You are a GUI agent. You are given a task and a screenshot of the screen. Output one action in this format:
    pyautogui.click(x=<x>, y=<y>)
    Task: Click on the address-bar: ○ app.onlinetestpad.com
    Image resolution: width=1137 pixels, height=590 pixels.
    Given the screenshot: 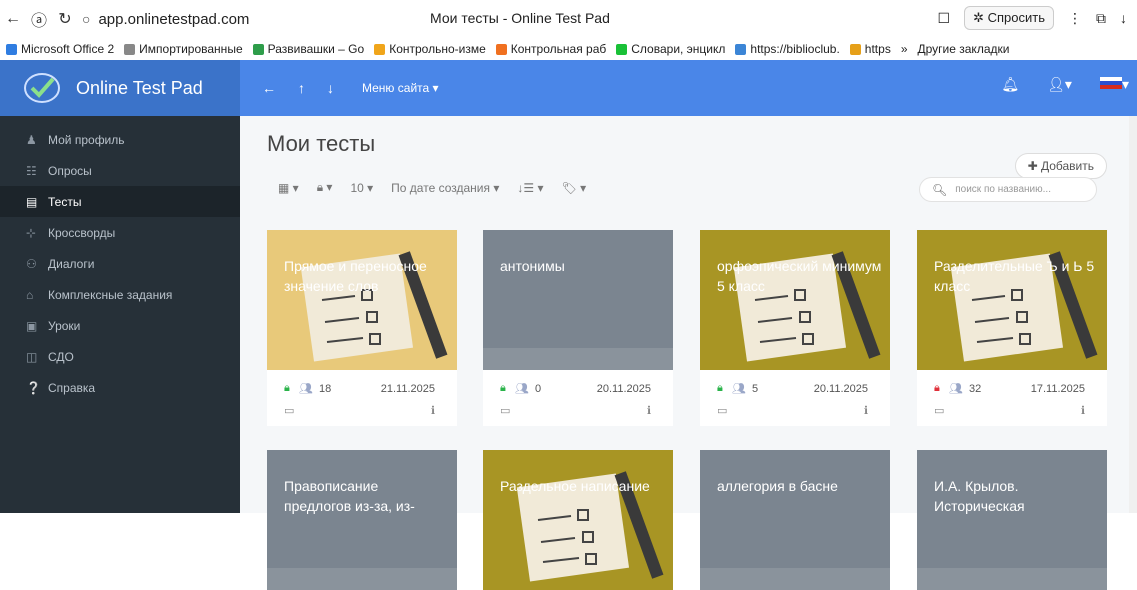 What is the action you would take?
    pyautogui.click(x=165, y=19)
    